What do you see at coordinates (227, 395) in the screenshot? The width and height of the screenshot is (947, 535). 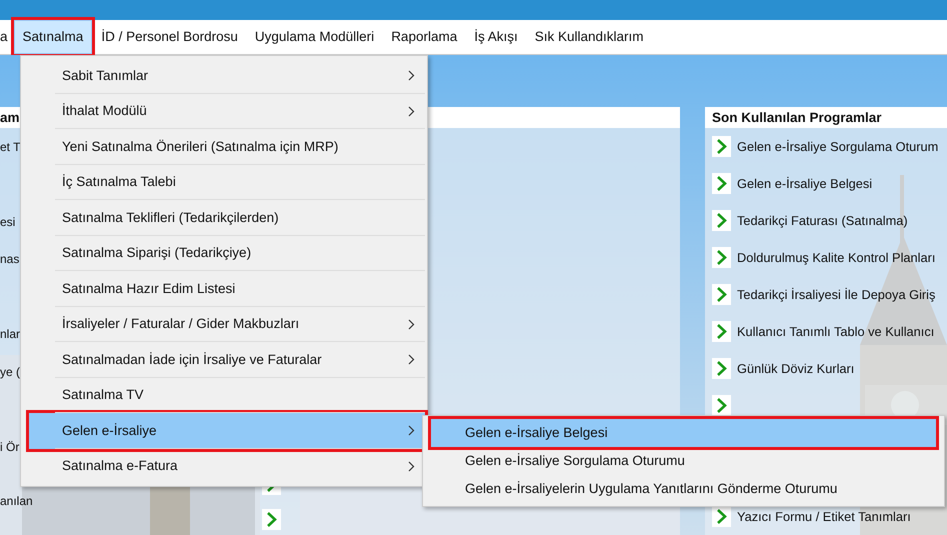 I see `menu-item: Satınalma TV` at bounding box center [227, 395].